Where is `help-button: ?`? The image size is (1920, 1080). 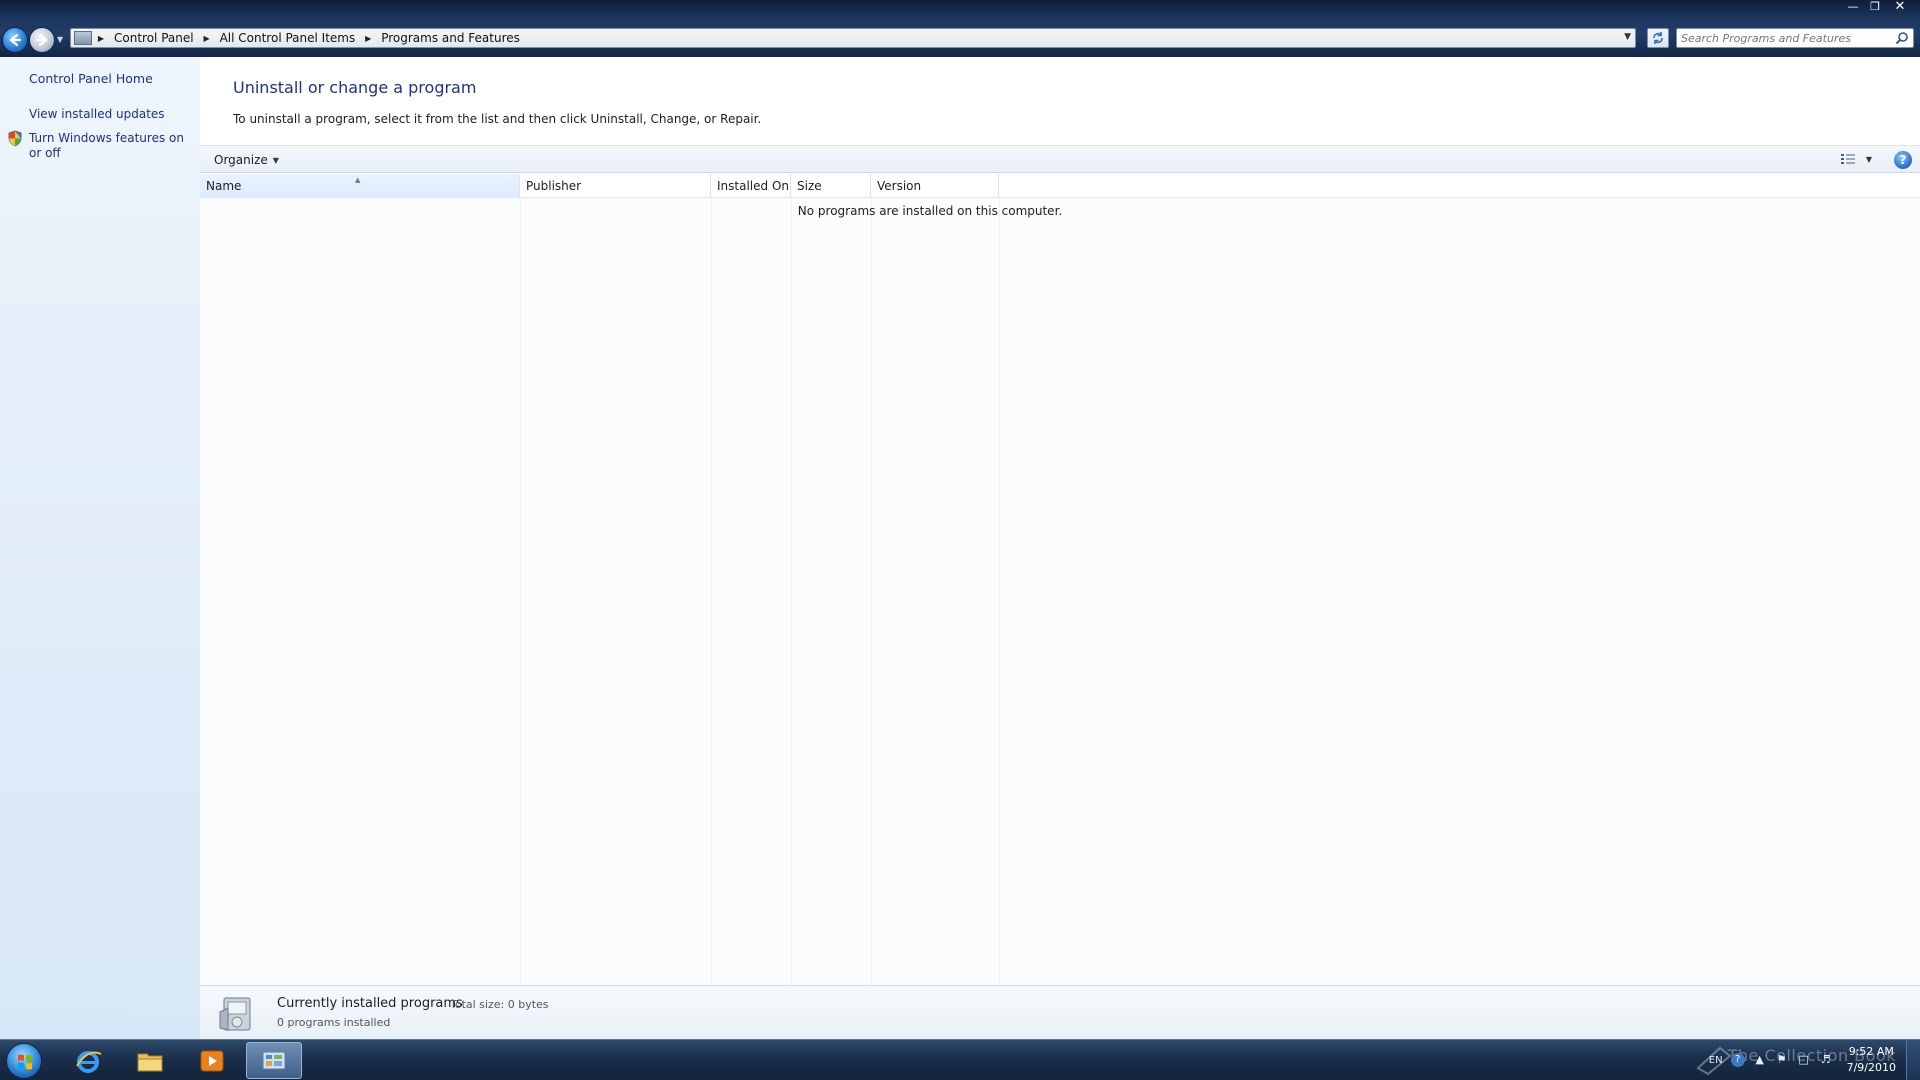
help-button: ? is located at coordinates (1903, 160).